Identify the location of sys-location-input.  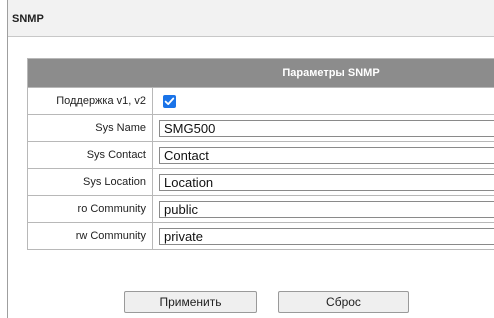
(326, 182).